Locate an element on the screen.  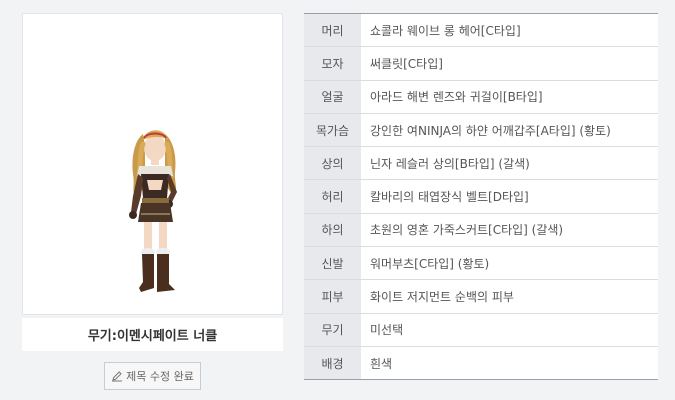
pencil-icon is located at coordinates (117, 376).